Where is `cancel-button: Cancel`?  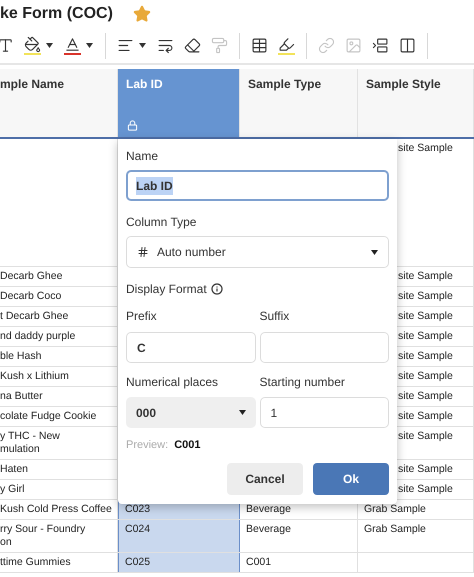 cancel-button: Cancel is located at coordinates (265, 478).